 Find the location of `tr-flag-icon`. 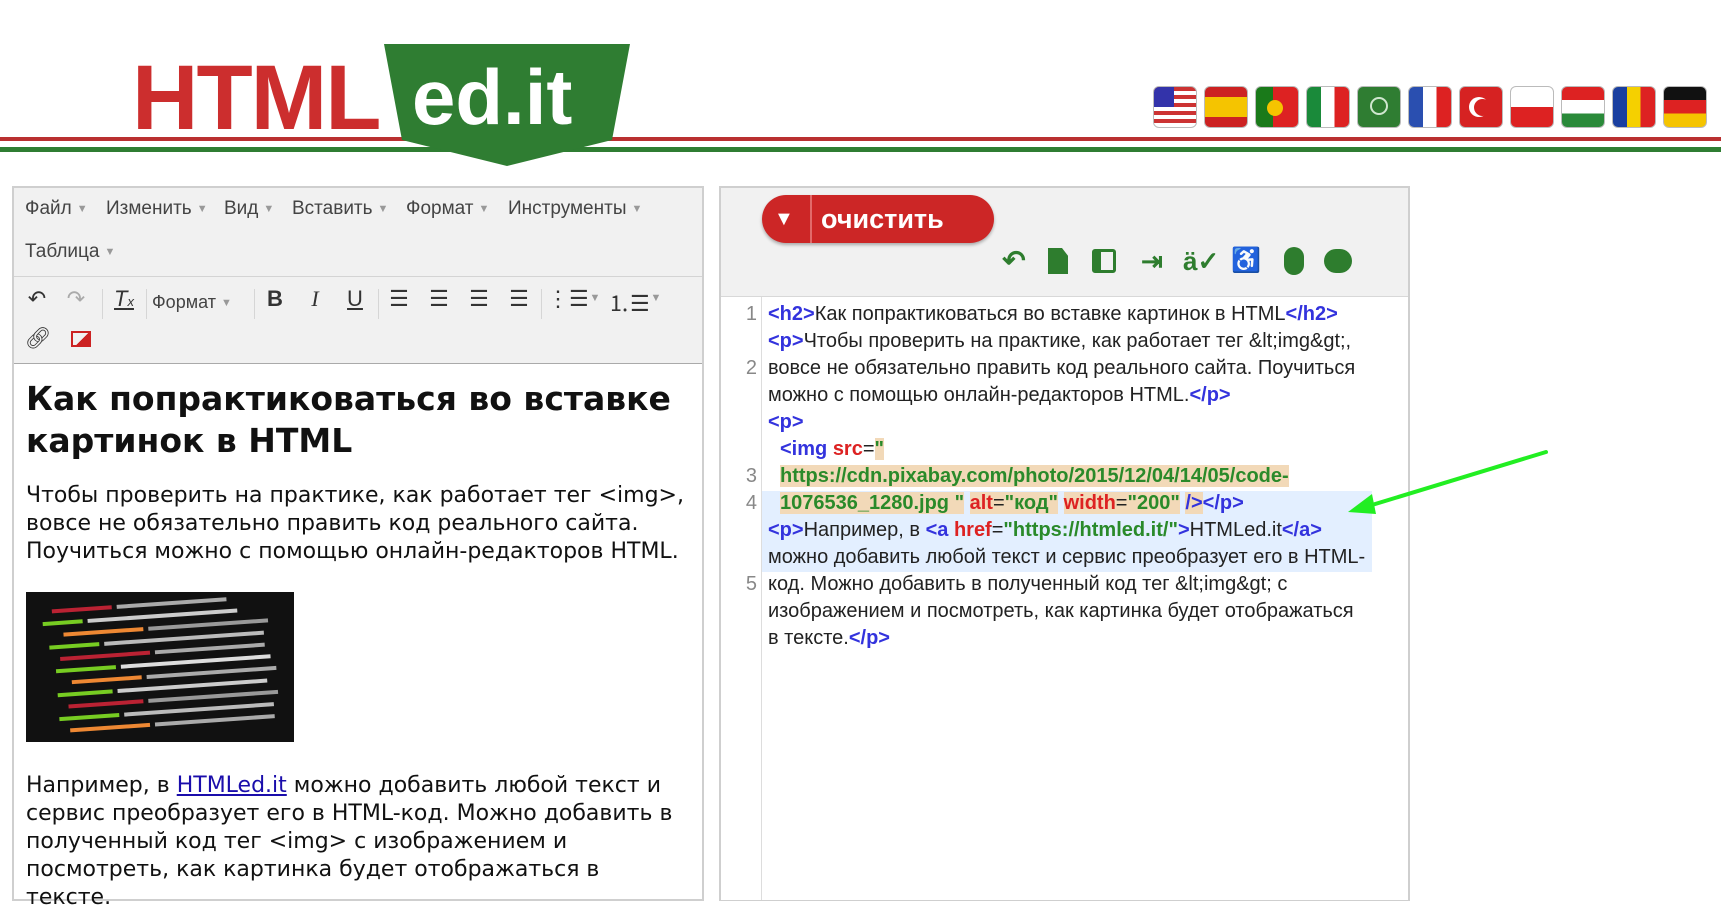

tr-flag-icon is located at coordinates (1481, 107).